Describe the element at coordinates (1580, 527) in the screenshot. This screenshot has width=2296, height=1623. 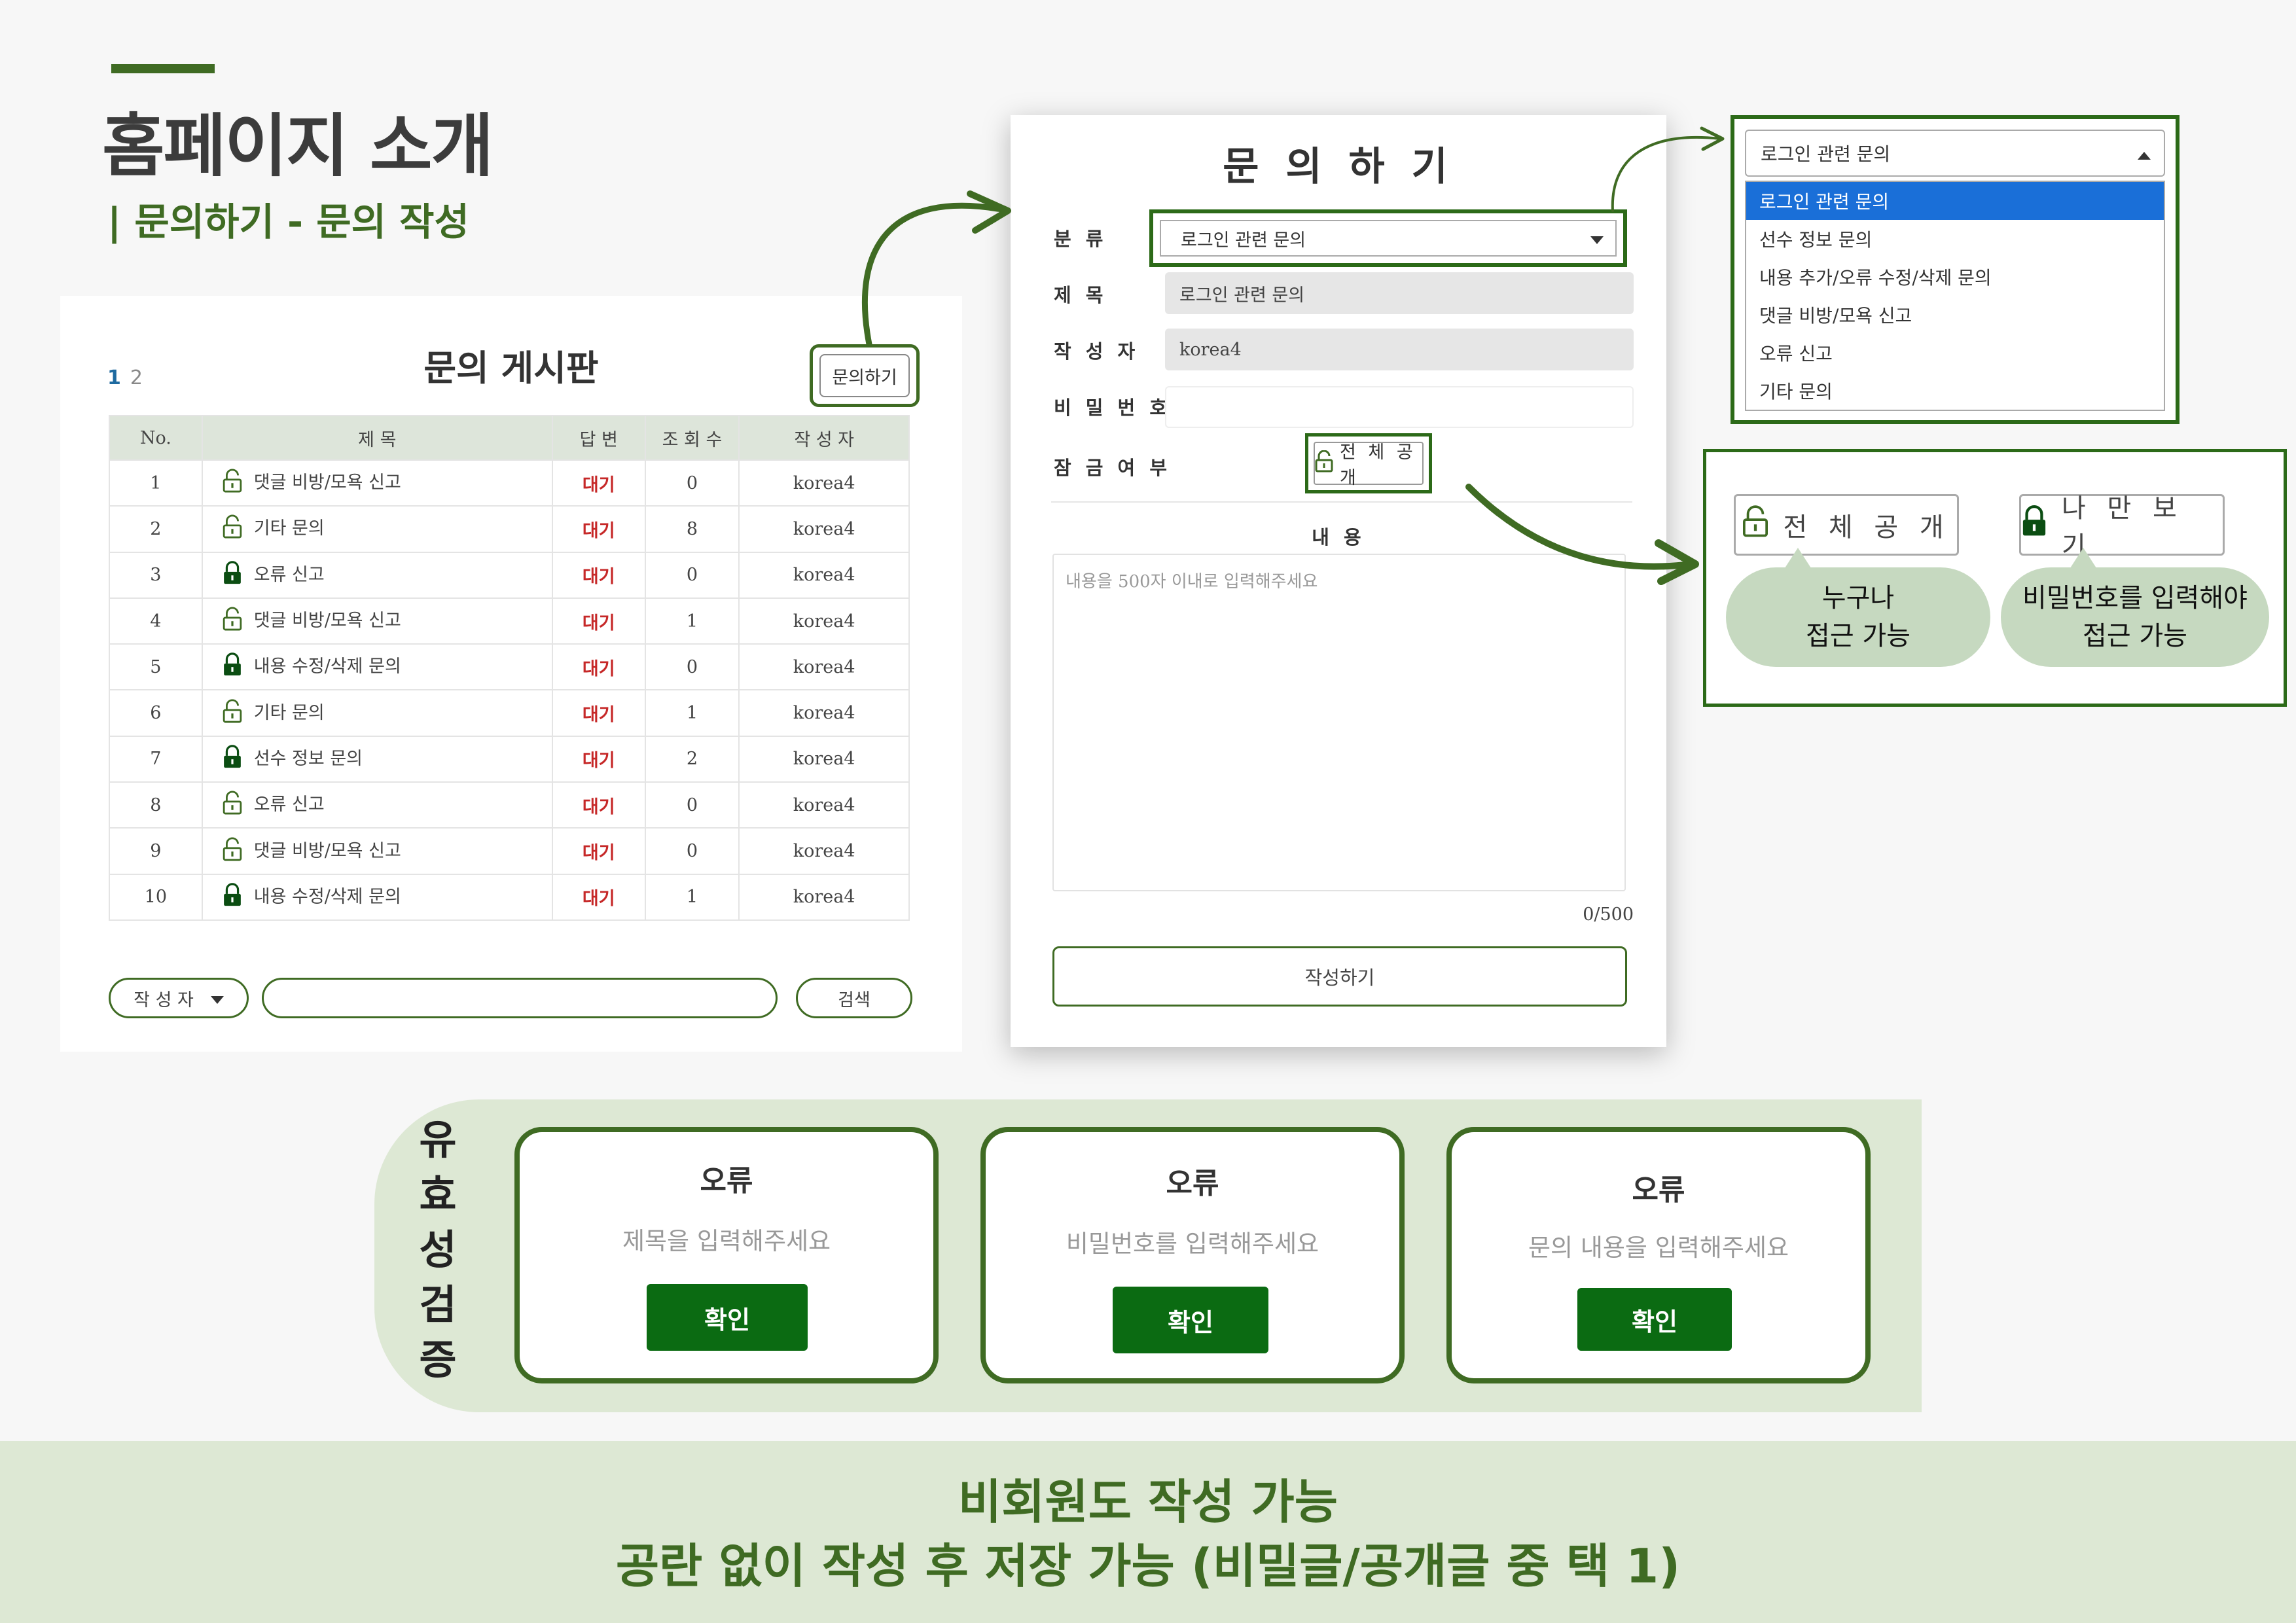
I see `arrow-to-lock-options` at that location.